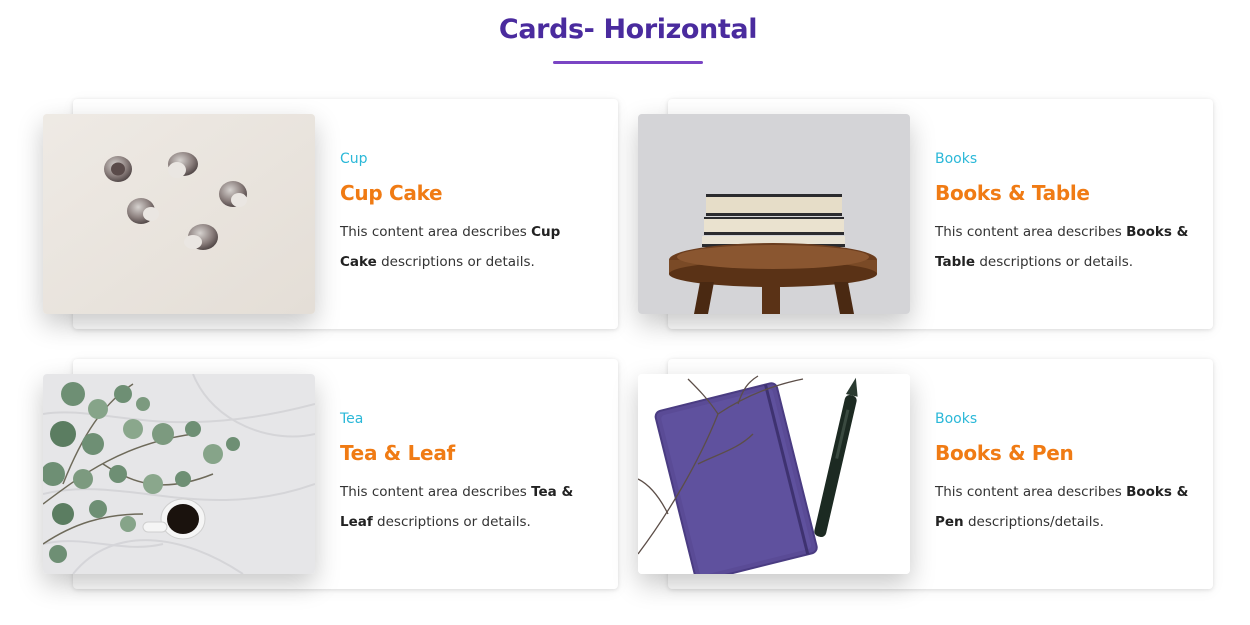 The image size is (1250, 625). Describe the element at coordinates (1065, 193) in the screenshot. I see `card-title: Books & Table` at that location.